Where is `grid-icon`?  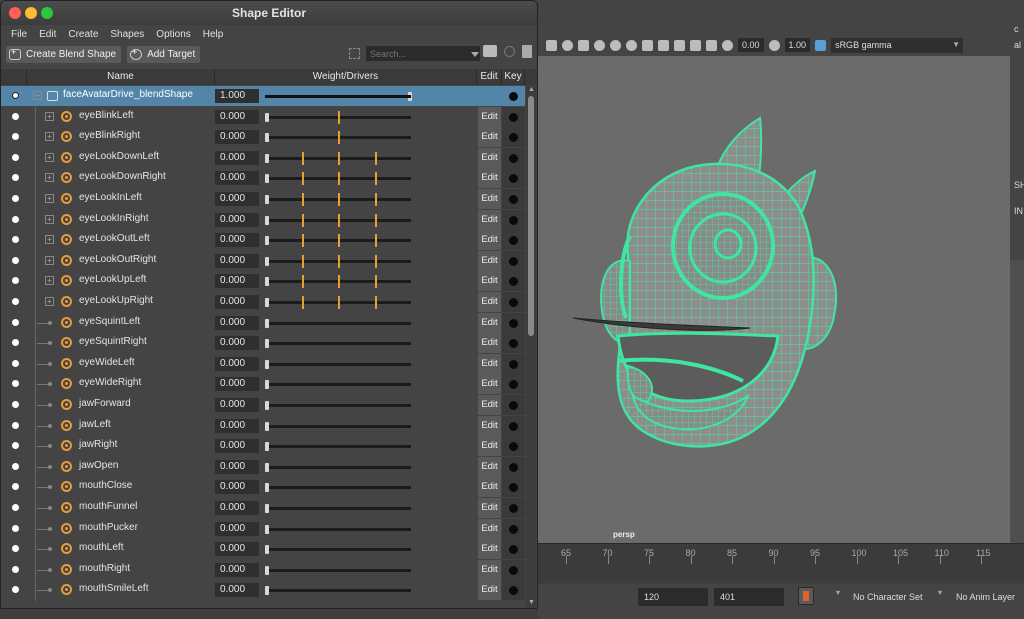
grid-icon is located at coordinates (551, 45).